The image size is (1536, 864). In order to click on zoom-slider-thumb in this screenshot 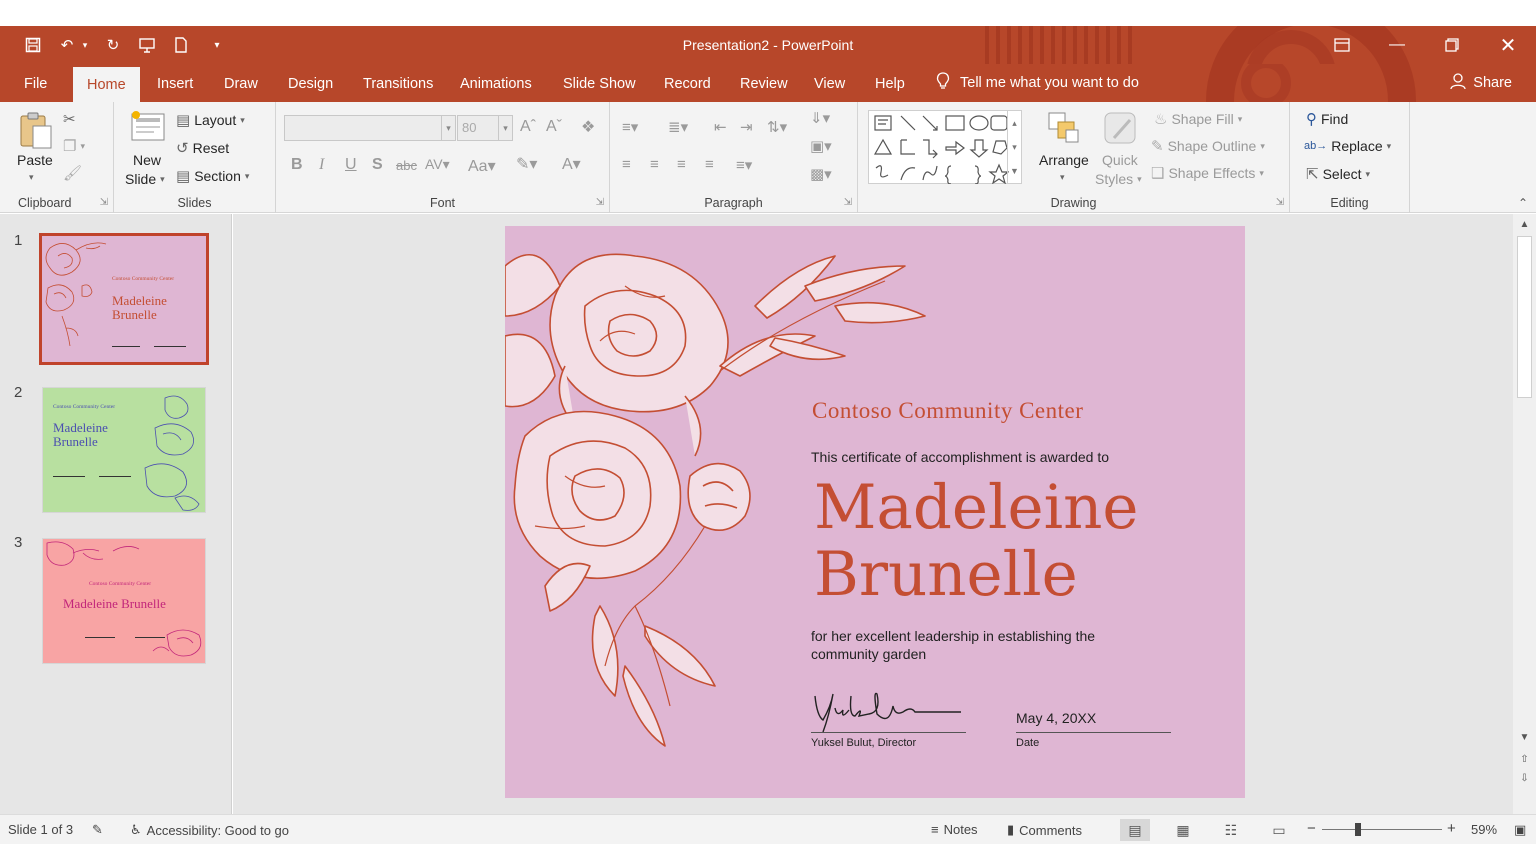, I will do `click(1358, 829)`.